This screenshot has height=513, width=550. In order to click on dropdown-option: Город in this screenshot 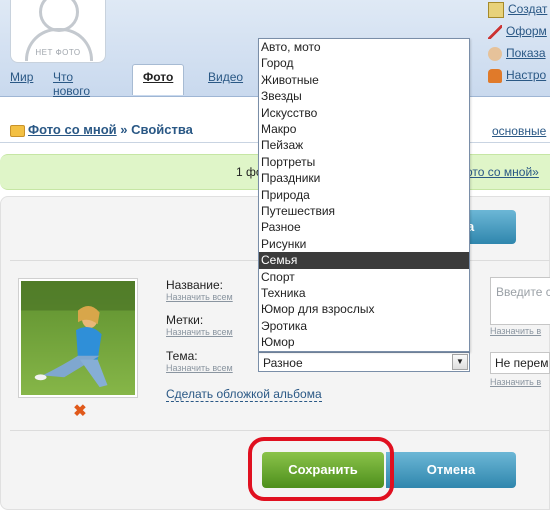, I will do `click(364, 63)`.